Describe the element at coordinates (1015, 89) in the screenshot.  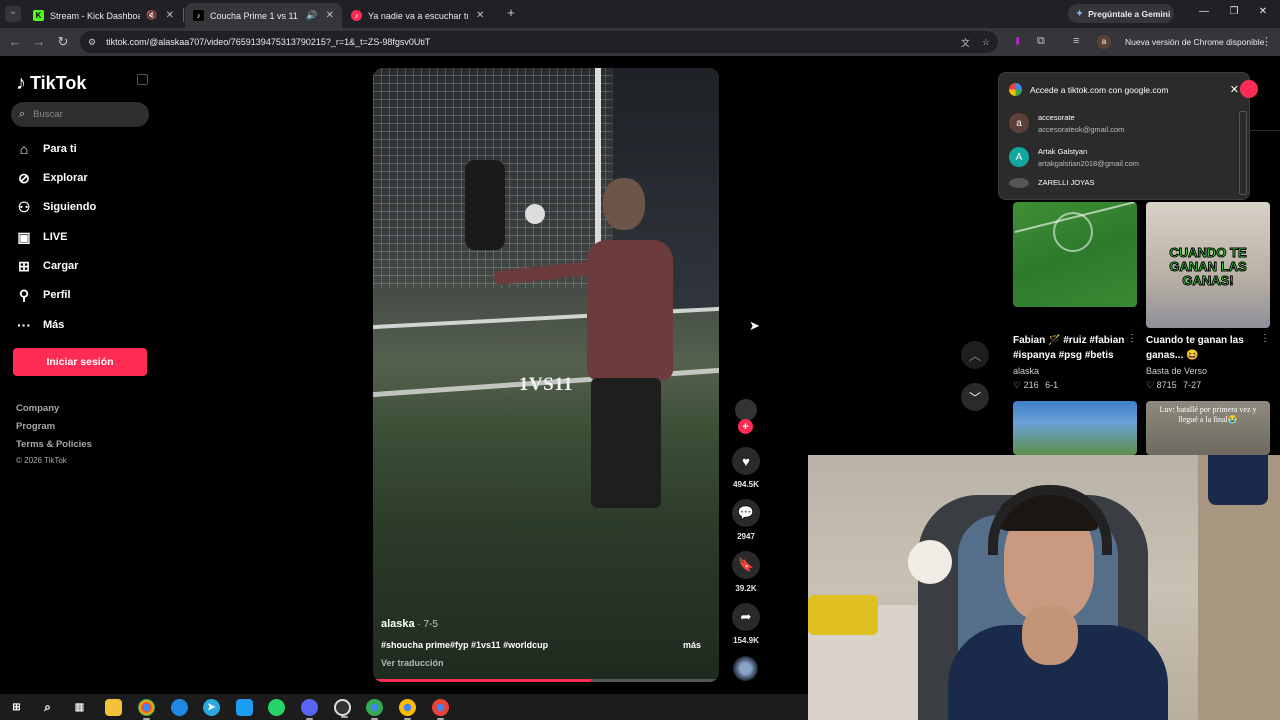
I see `google-logo-icon` at that location.